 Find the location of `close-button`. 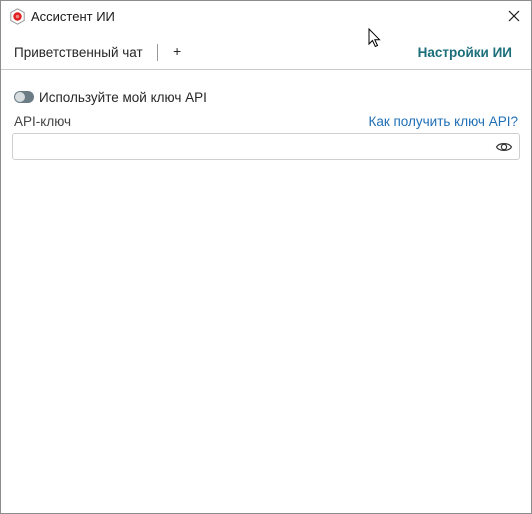

close-button is located at coordinates (514, 16).